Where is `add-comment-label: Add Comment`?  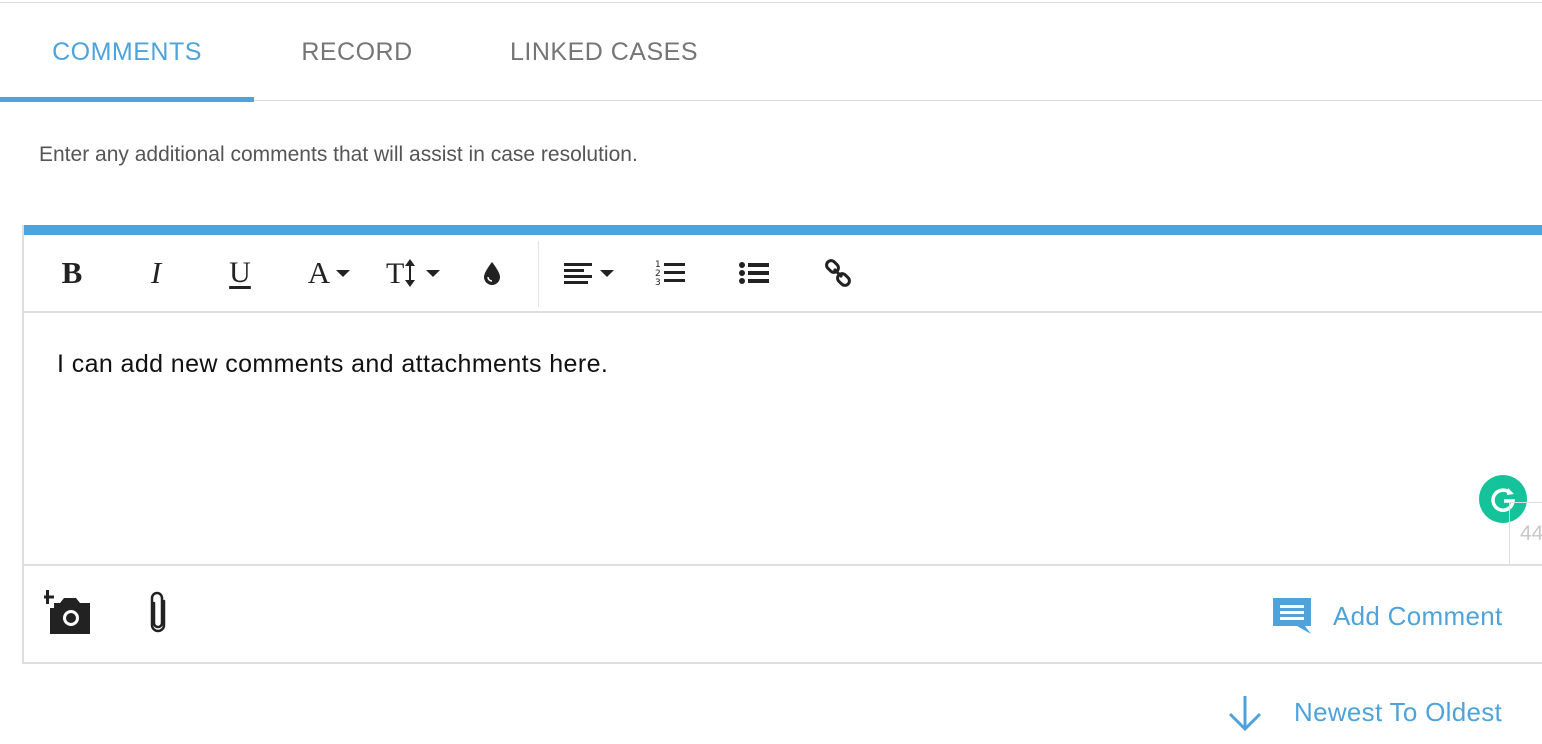 add-comment-label: Add Comment is located at coordinates (1418, 615).